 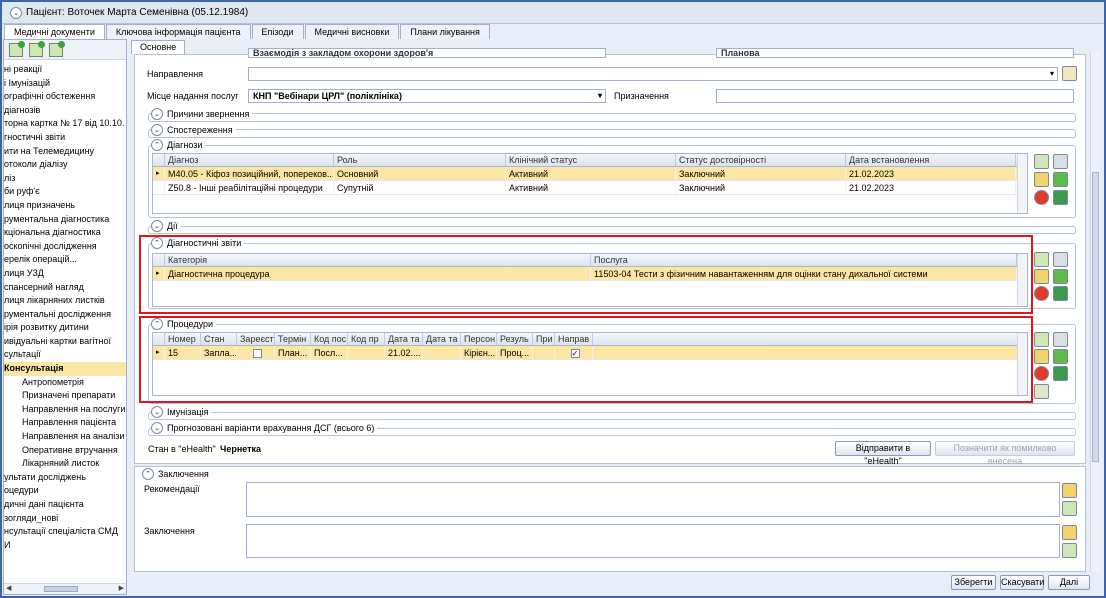 What do you see at coordinates (65, 274) in the screenshot?
I see `tree-item: лиця УЗД` at bounding box center [65, 274].